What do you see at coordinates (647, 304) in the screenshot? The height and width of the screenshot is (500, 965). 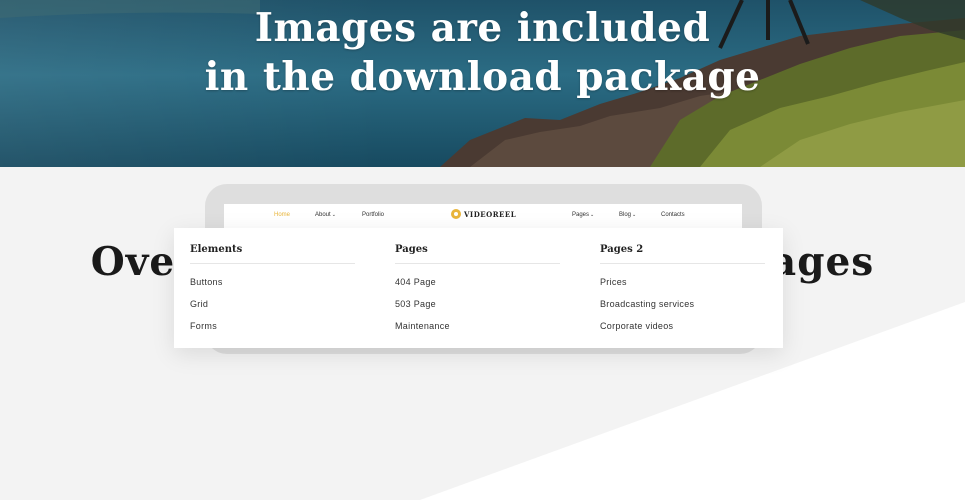 I see `menu-item-broadcasting-services: Broadcasting services` at bounding box center [647, 304].